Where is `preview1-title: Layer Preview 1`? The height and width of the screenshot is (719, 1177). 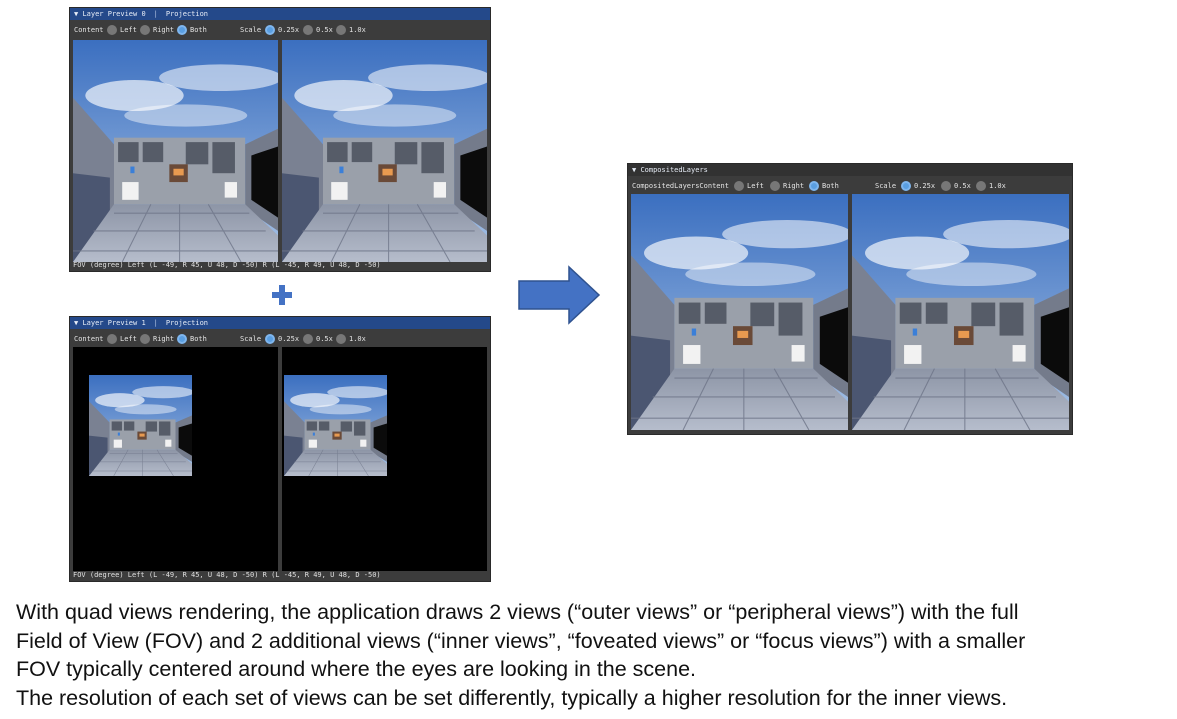 preview1-title: Layer Preview 1 is located at coordinates (114, 323).